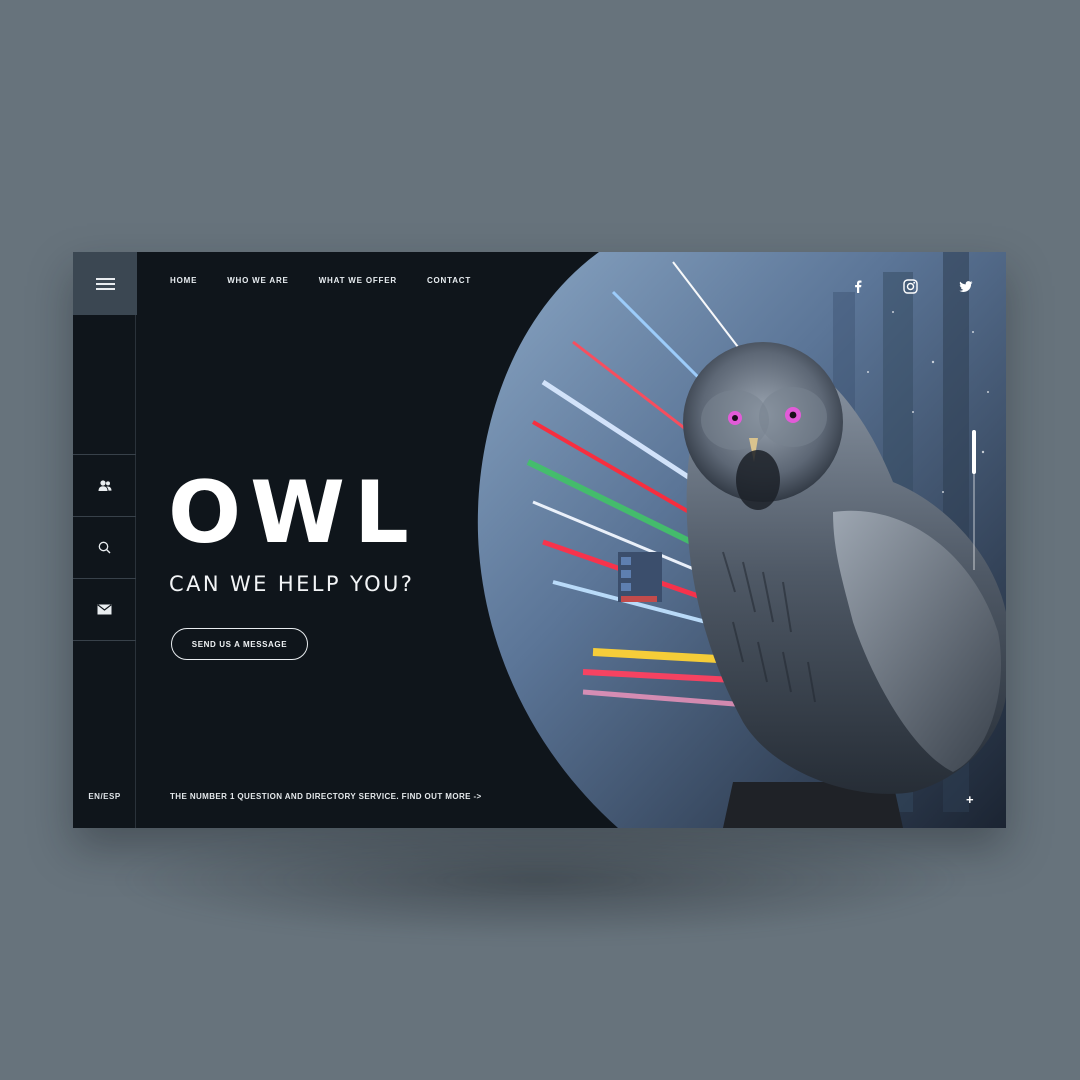  I want to click on menu-button, so click(105, 283).